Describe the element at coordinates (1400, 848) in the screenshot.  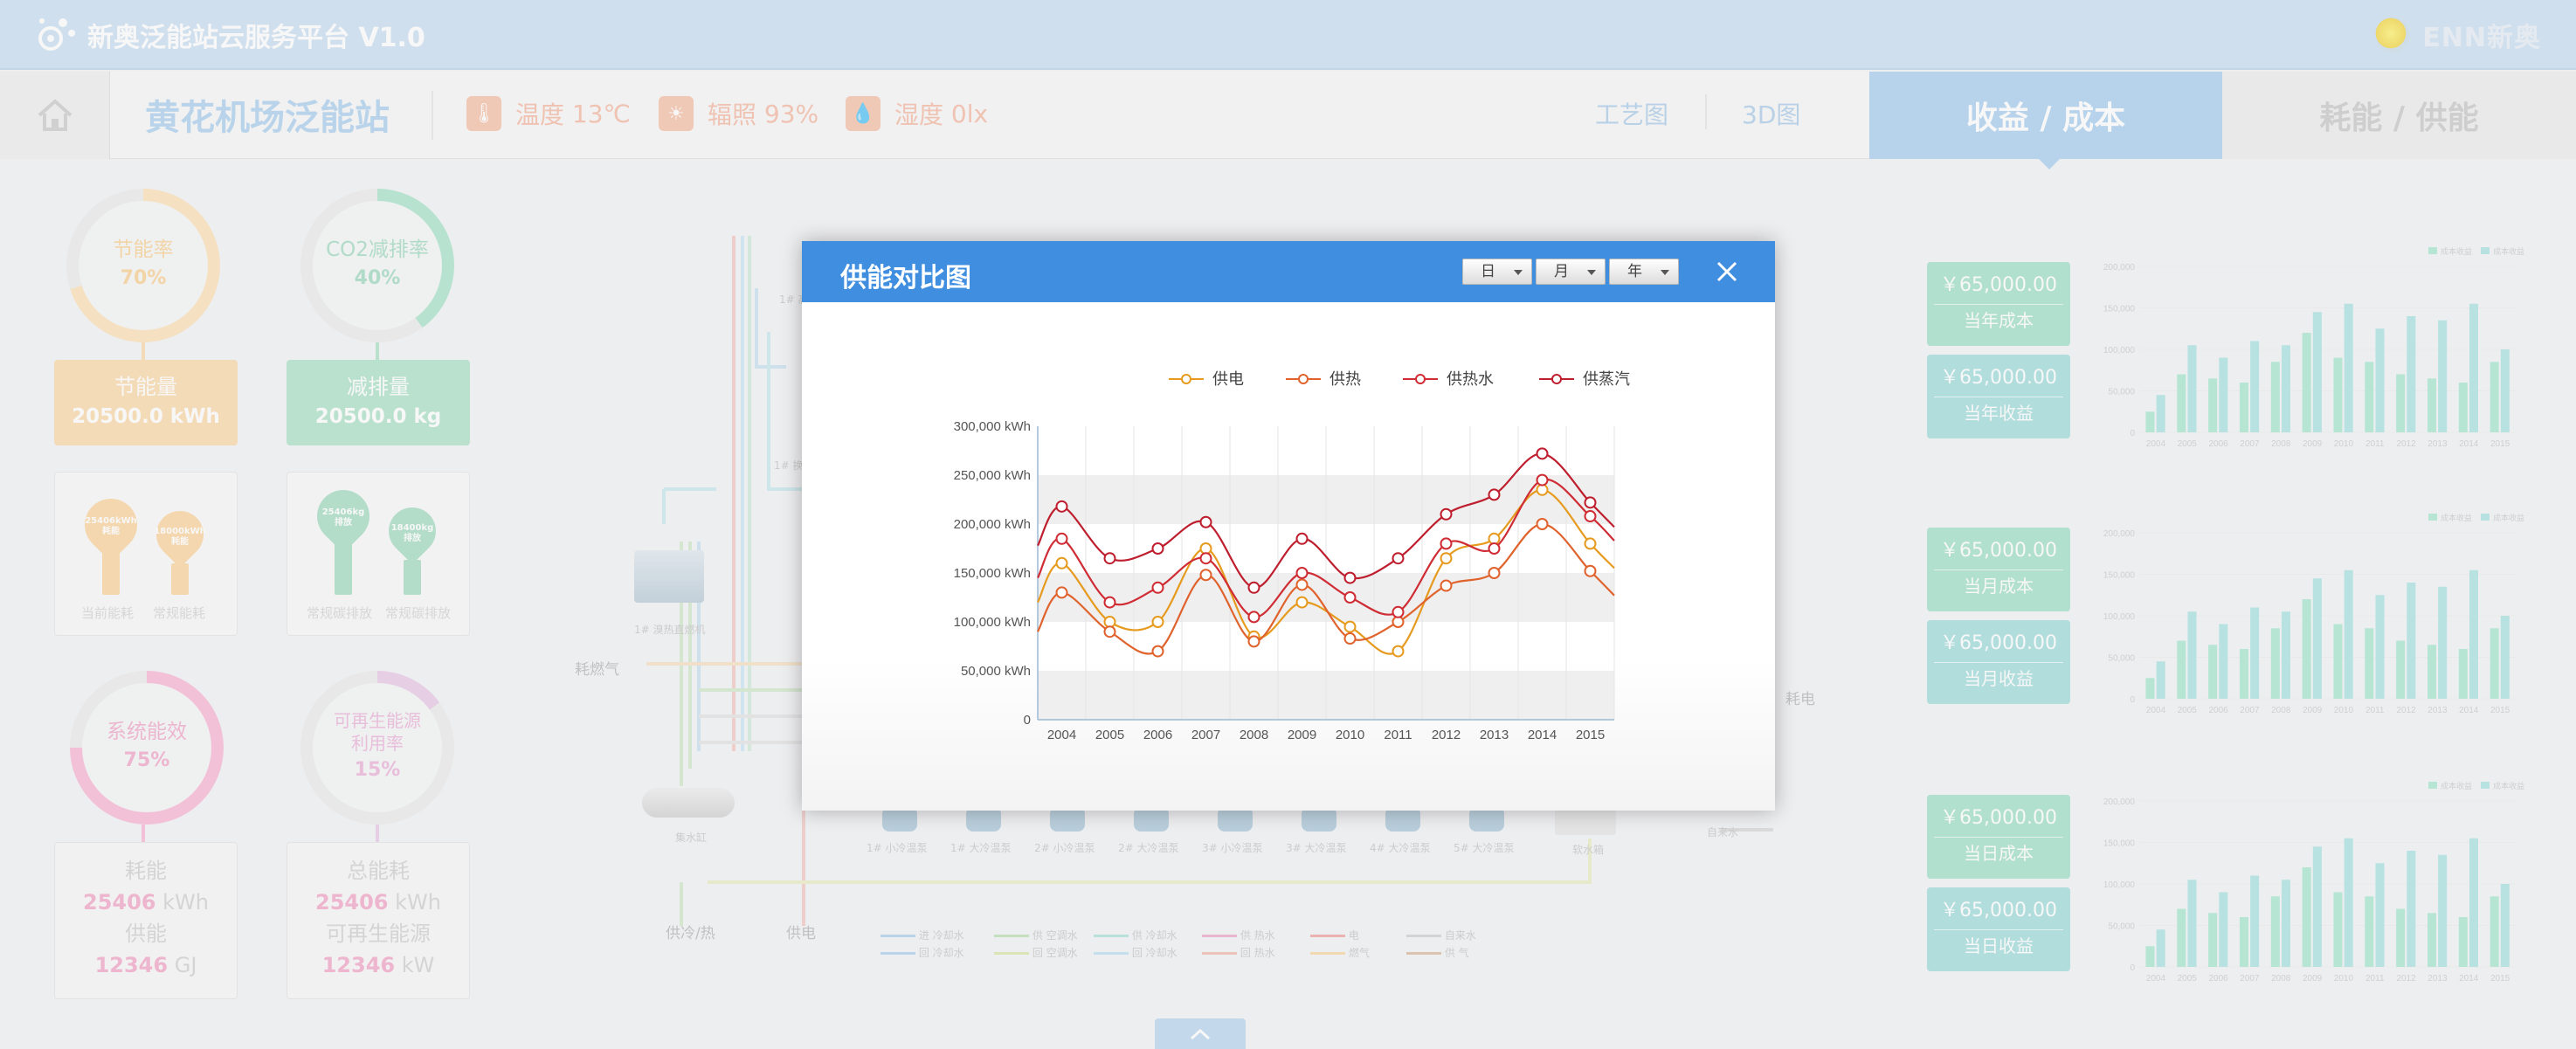
I see `pump-label: 4# 大冷温泵` at that location.